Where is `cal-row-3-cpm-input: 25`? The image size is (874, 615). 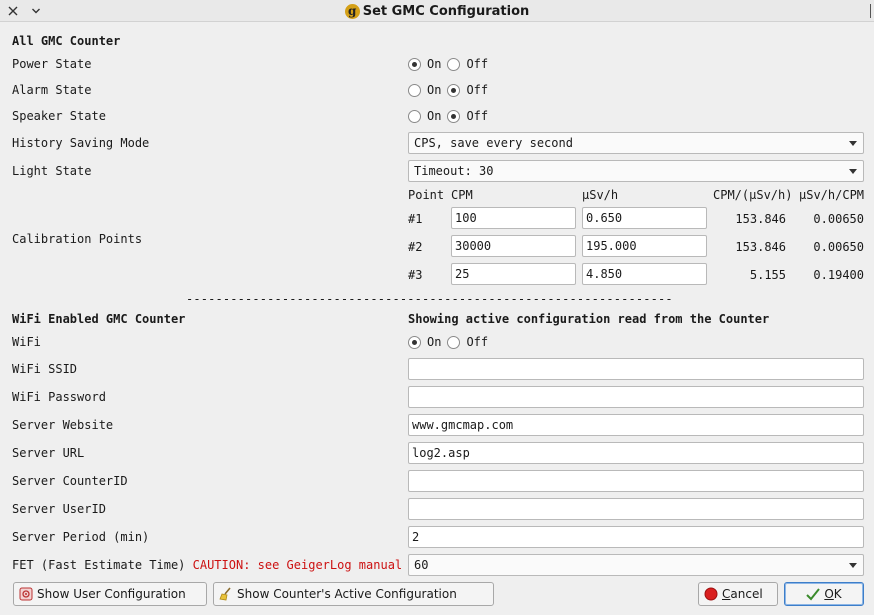 cal-row-3-cpm-input: 25 is located at coordinates (513, 274).